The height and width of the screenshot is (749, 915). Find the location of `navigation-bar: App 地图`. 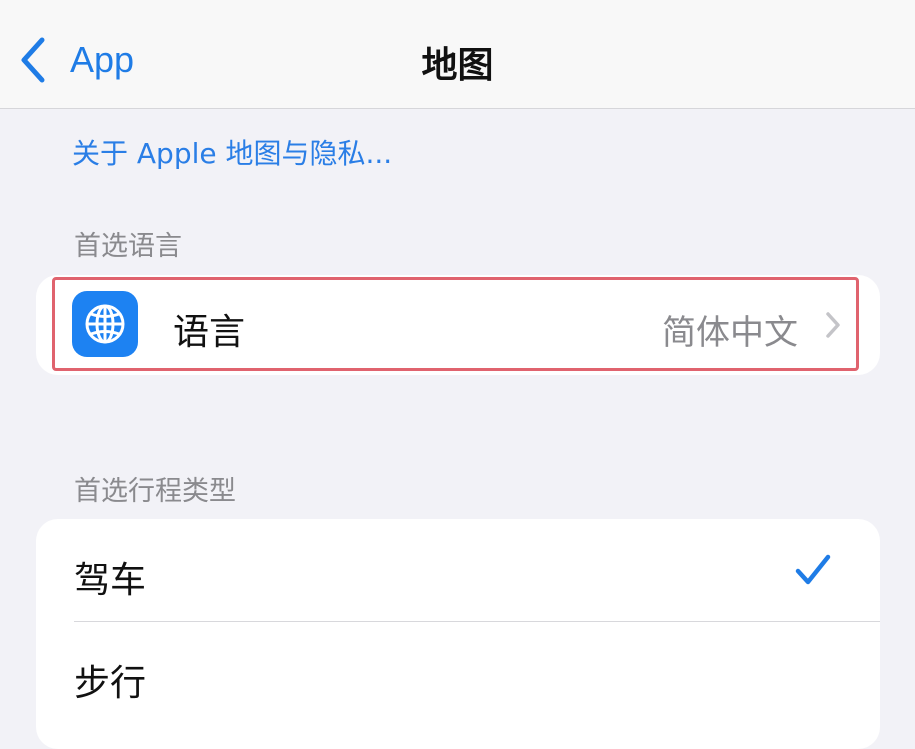

navigation-bar: App 地图 is located at coordinates (457, 54).